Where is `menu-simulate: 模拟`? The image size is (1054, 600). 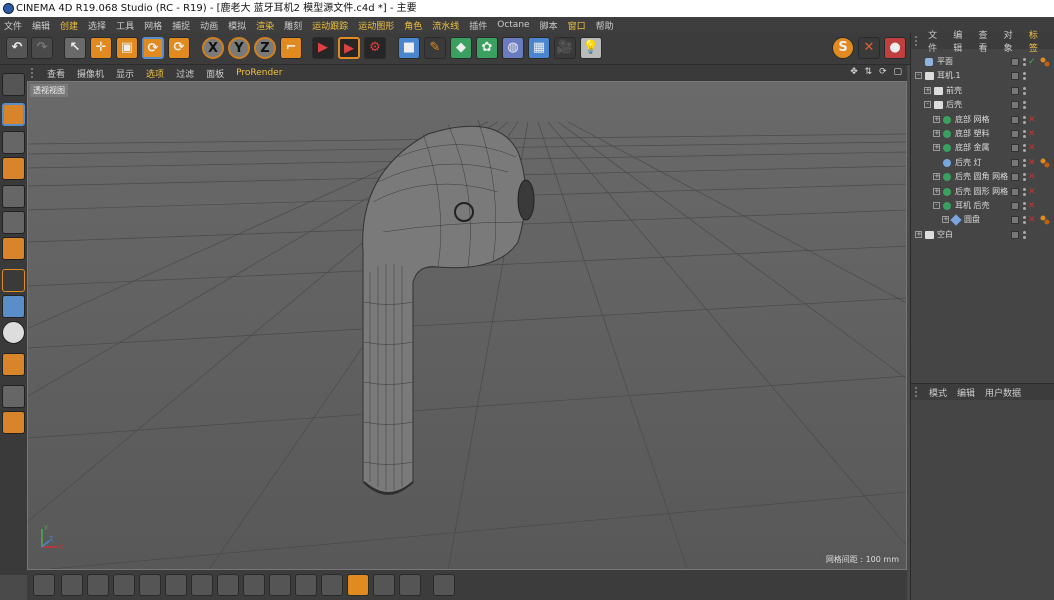
menu-simulate: 模拟 is located at coordinates (237, 25).